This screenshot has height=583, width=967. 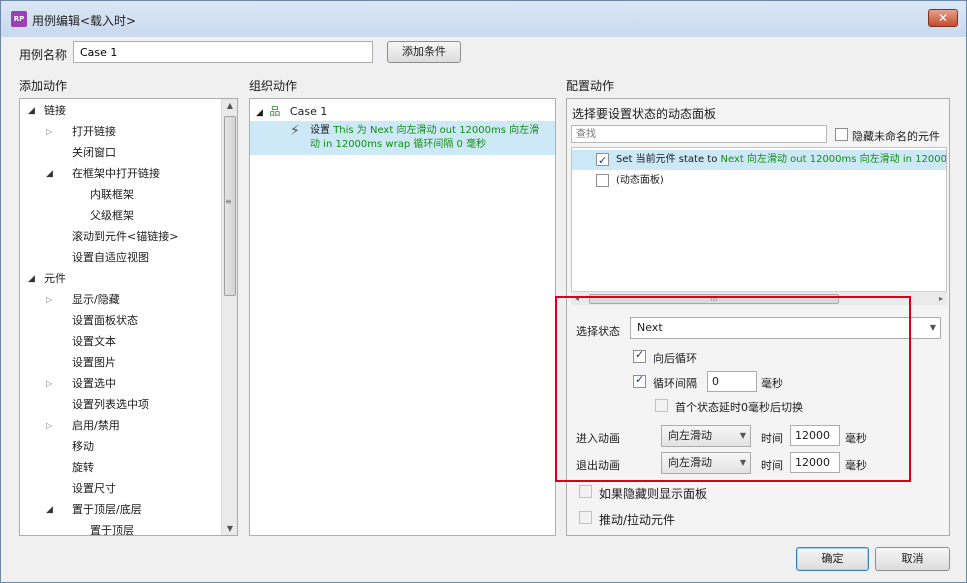 What do you see at coordinates (640, 180) in the screenshot?
I see `panel-row-label: (动态面板)` at bounding box center [640, 180].